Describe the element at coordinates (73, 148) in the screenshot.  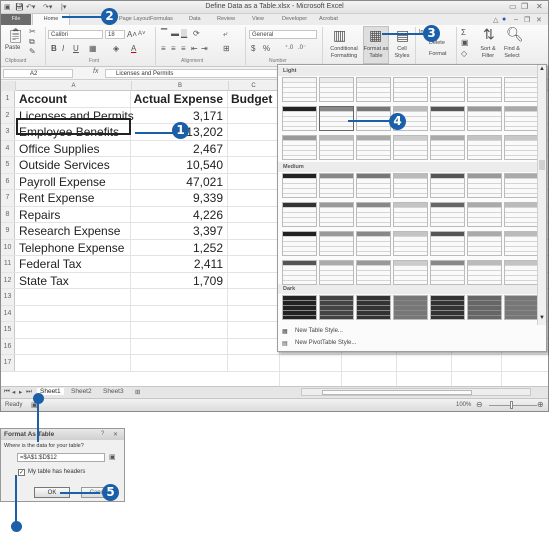
I see `cell-a4: Office Supplies` at that location.